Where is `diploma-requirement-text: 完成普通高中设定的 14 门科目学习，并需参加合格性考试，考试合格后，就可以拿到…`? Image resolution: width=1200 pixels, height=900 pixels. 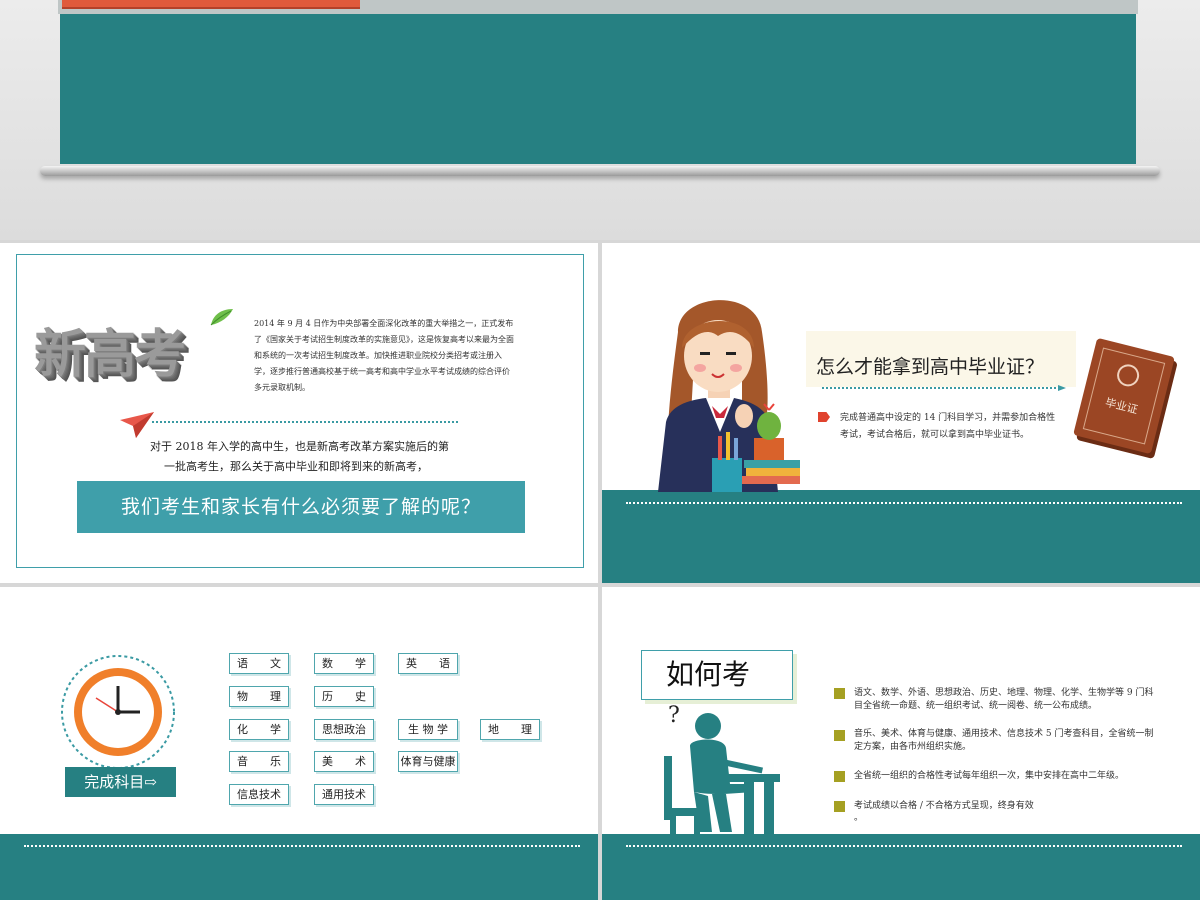
diploma-requirement-text: 完成普通高中设定的 14 门科目学习，并需参加合格性考试，考试合格后，就可以拿到… is located at coordinates (948, 426).